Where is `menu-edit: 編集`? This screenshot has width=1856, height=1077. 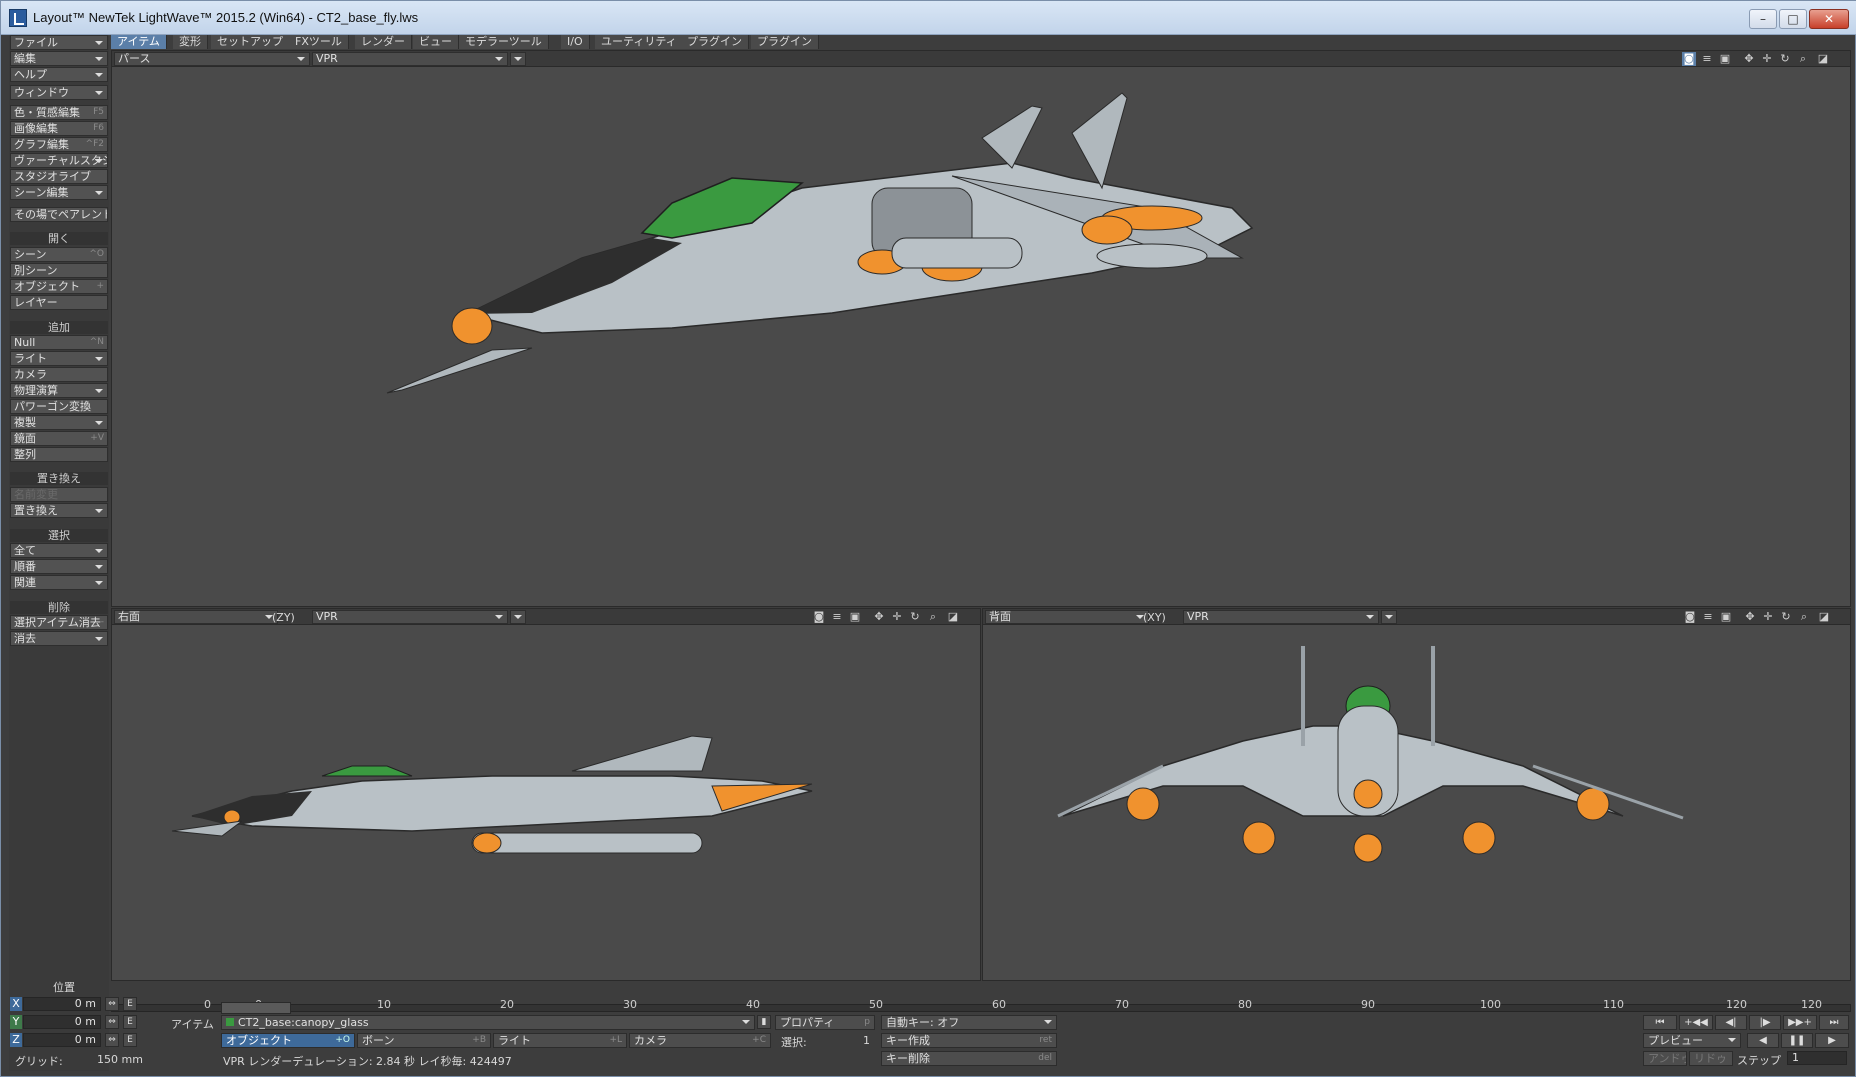
menu-edit: 編集 is located at coordinates (59, 58).